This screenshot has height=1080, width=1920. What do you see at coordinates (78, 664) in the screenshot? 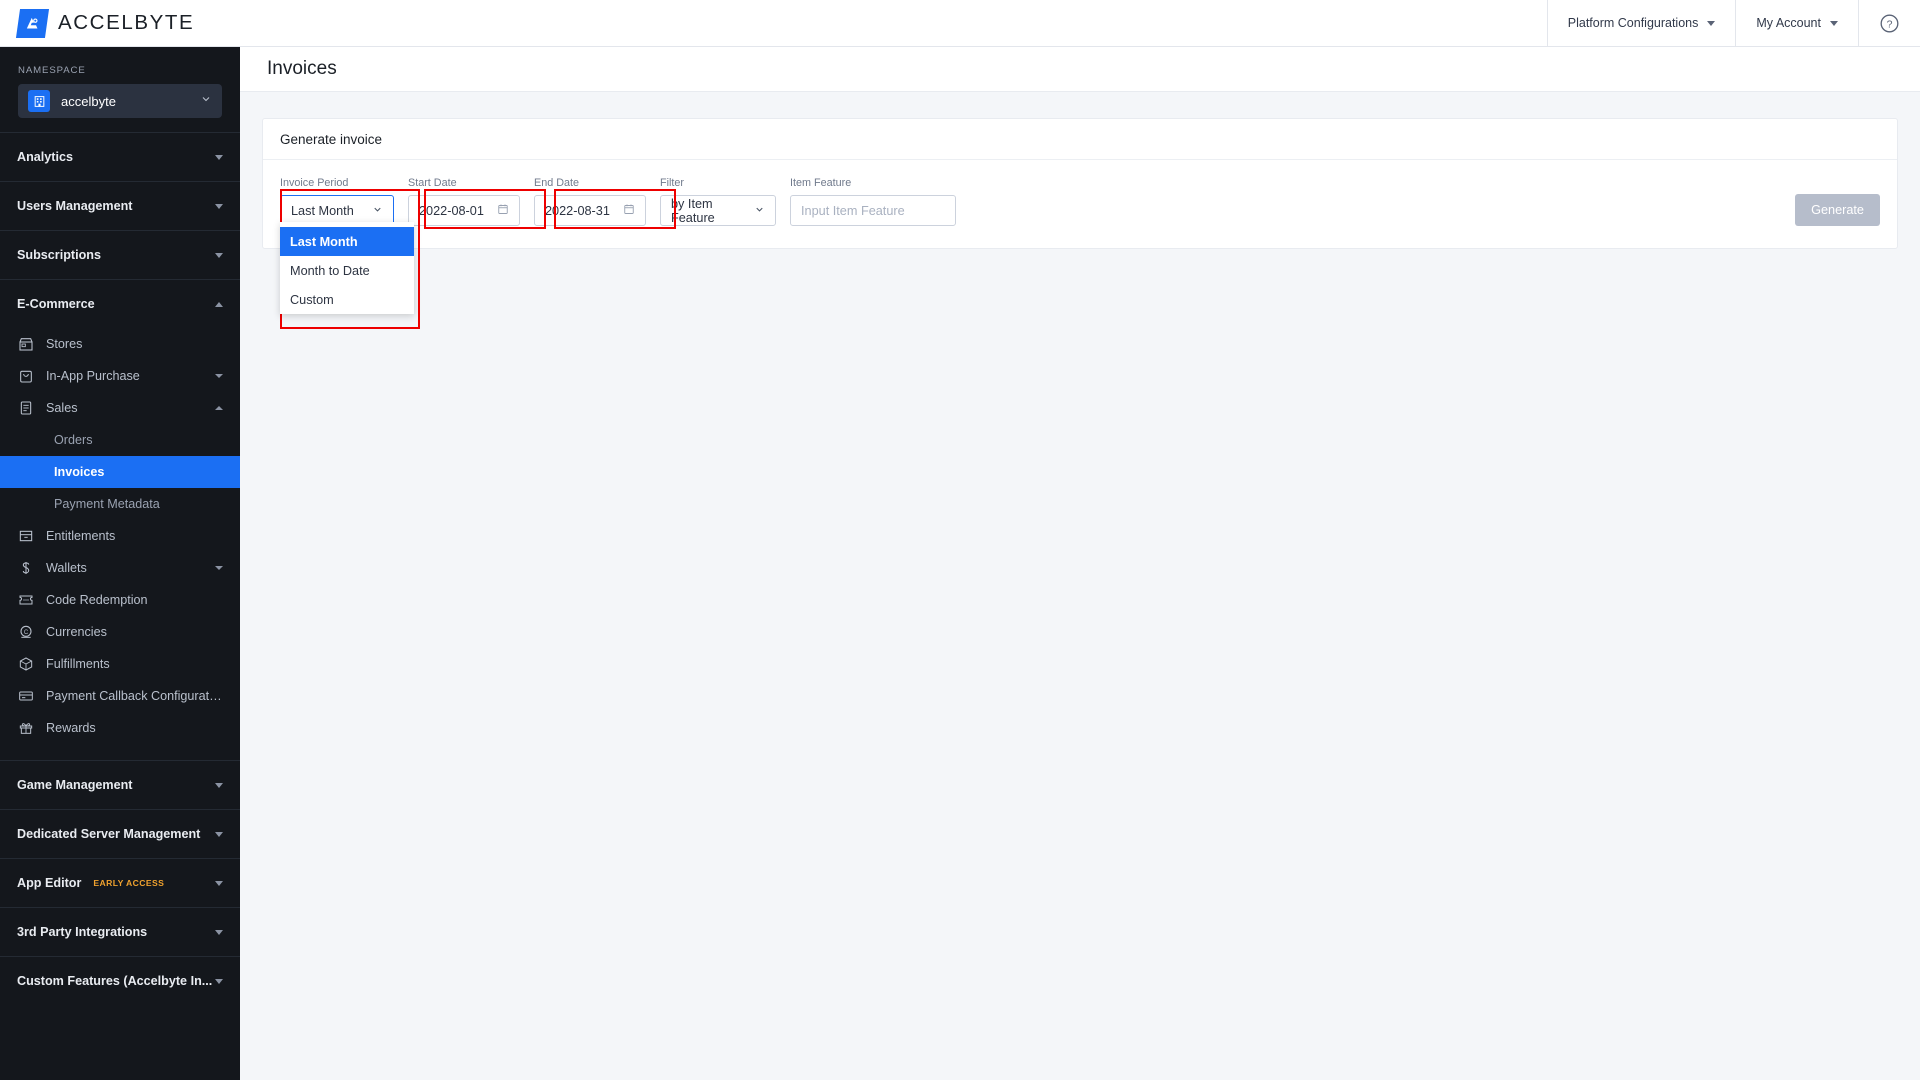
I see `sidebar-item-label: Fulfillments` at bounding box center [78, 664].